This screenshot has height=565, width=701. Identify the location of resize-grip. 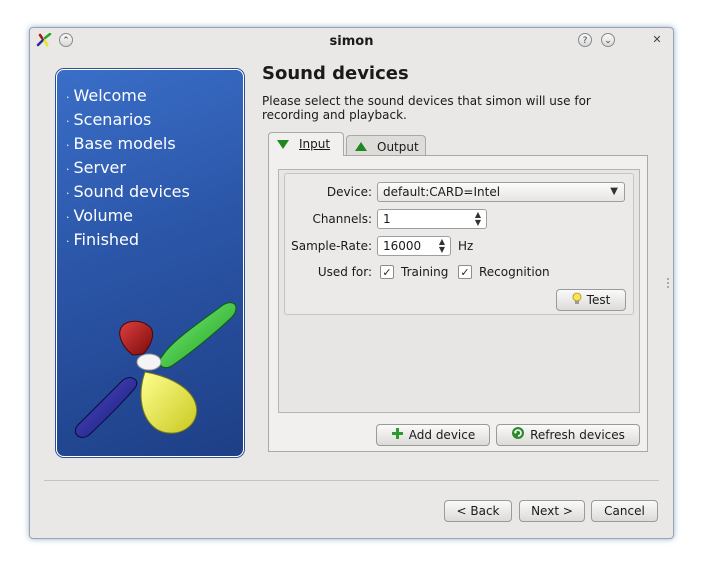
(669, 283).